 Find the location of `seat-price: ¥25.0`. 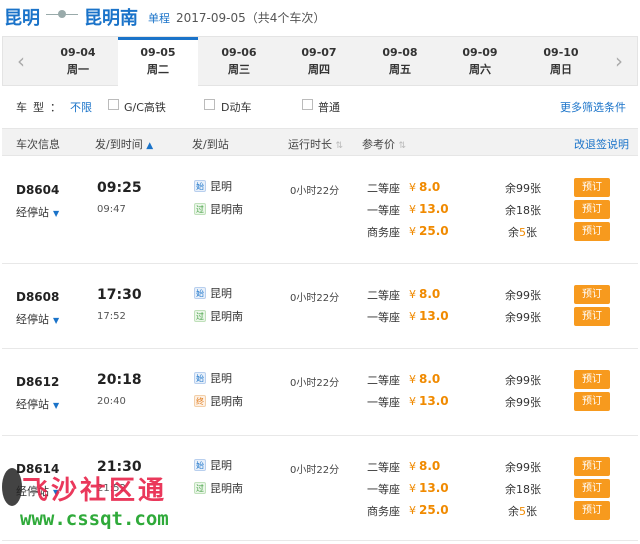

seat-price: ¥25.0 is located at coordinates (429, 510).